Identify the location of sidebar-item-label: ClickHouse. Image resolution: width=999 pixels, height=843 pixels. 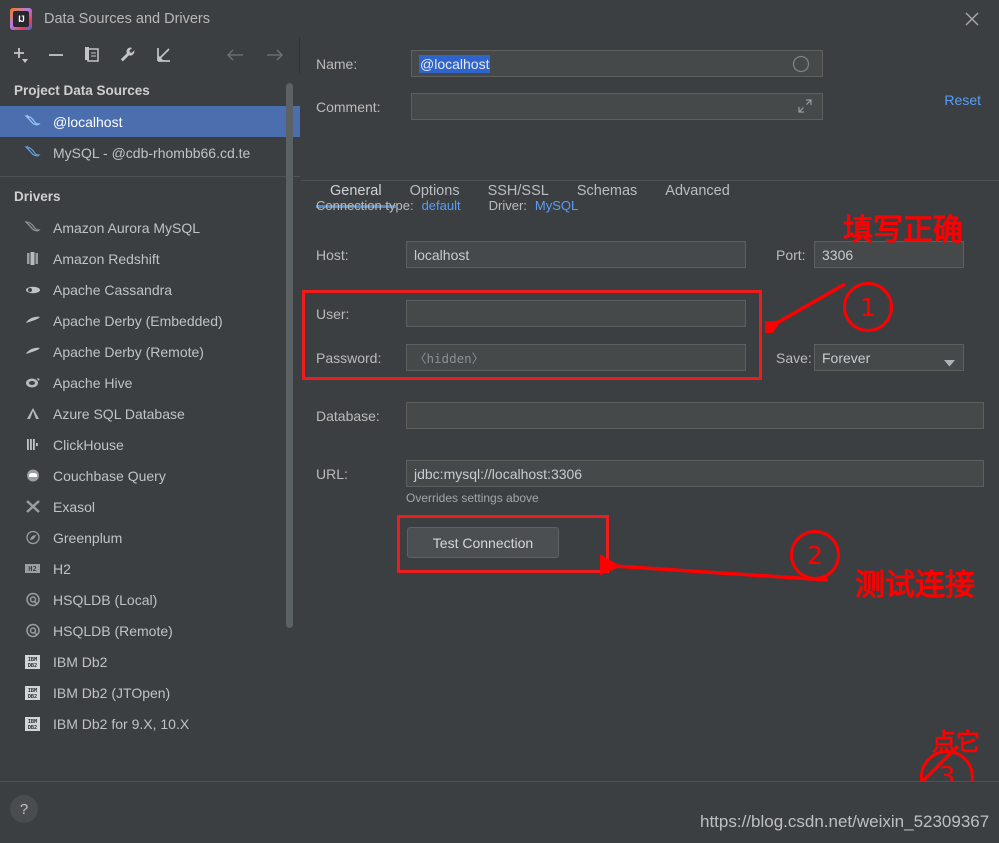
(88, 444).